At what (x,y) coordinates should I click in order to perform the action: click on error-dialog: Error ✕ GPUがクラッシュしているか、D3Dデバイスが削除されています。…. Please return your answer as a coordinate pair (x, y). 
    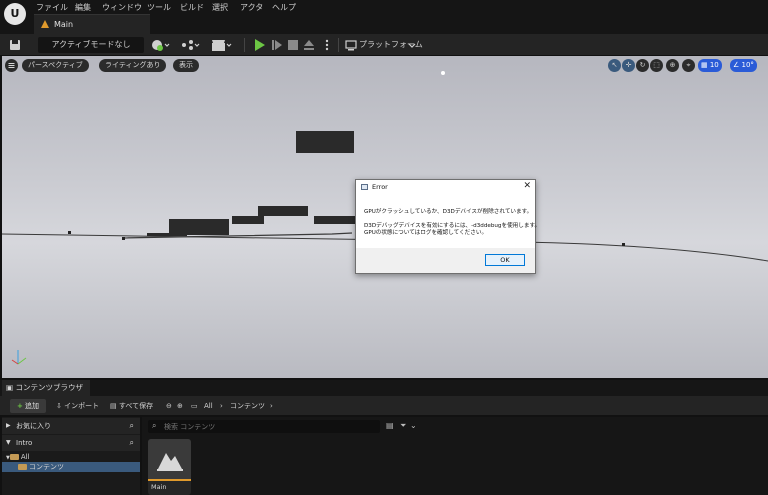
    Looking at the image, I should click on (448, 226).